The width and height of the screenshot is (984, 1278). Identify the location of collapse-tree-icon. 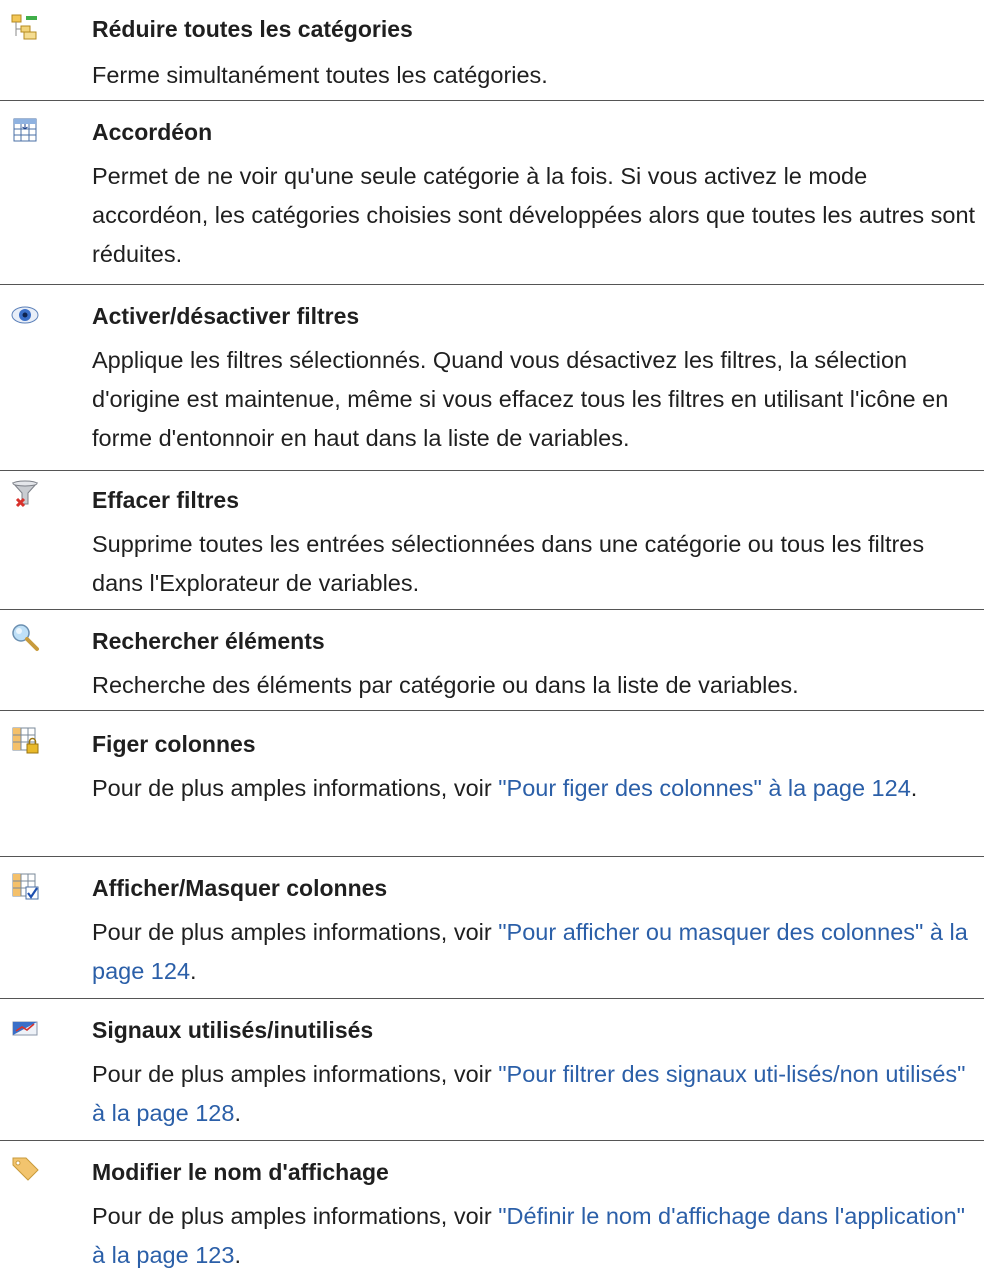
(25, 27).